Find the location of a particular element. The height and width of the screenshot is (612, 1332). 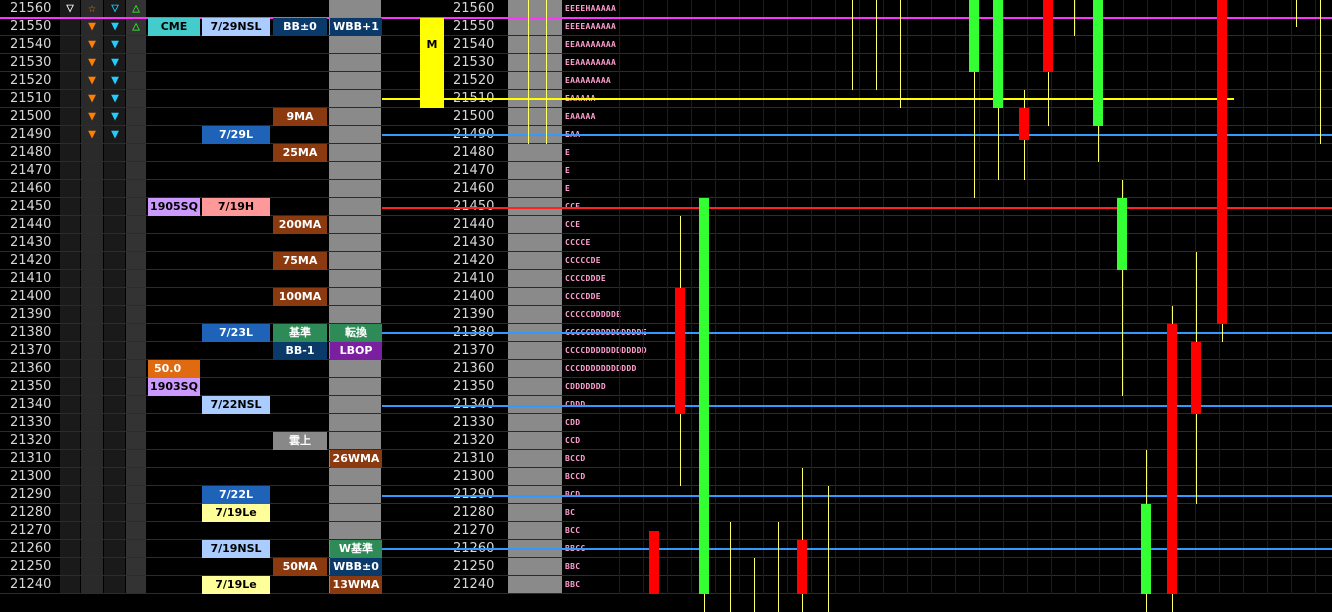

label-tenkan: 転換 is located at coordinates (356, 333).